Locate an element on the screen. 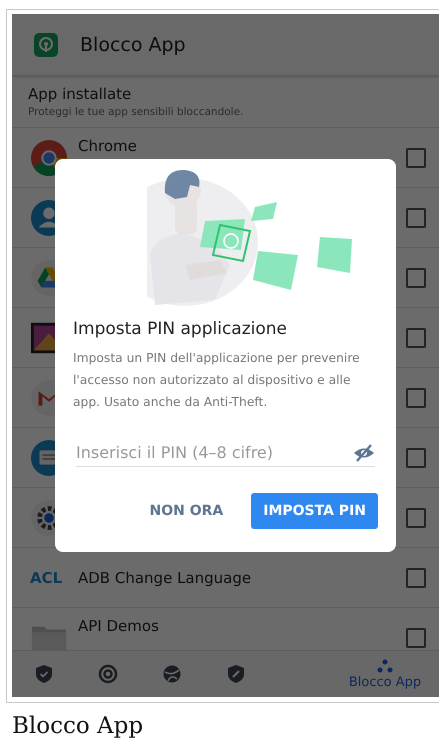 The height and width of the screenshot is (750, 439). shield-check-icon is located at coordinates (44, 674).